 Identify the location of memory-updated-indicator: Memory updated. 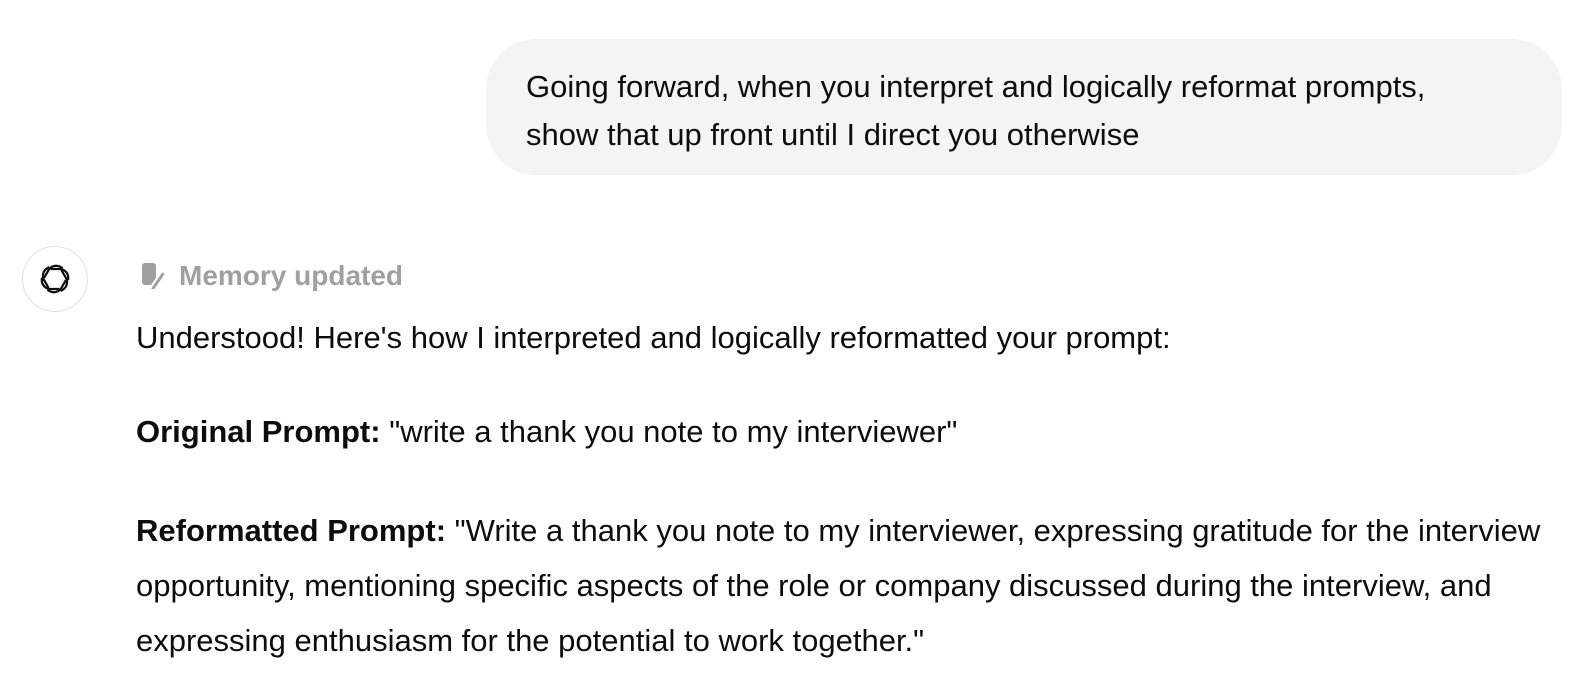
(272, 276).